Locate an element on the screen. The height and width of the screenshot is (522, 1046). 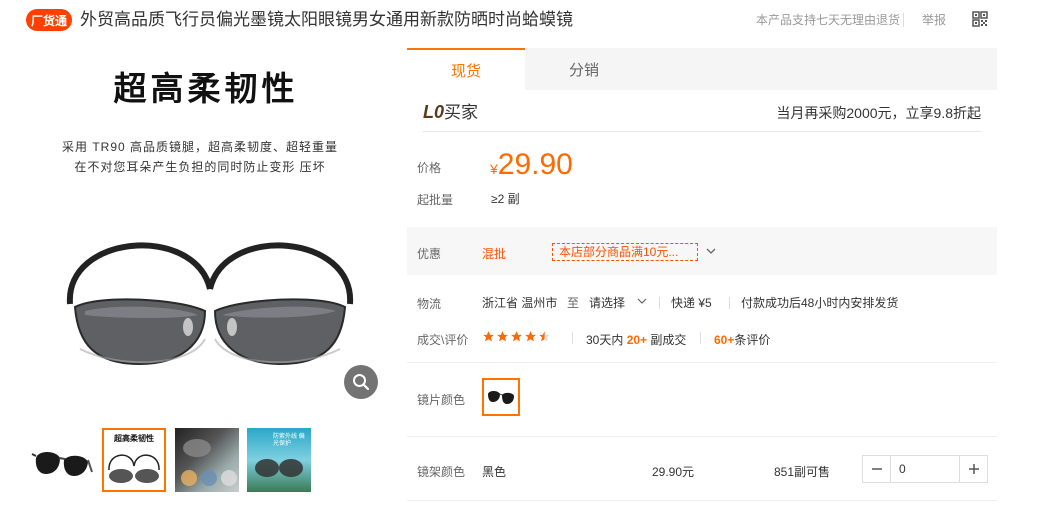
image-desc-line1: 采用 TR90 高品质镜腿，超高柔韧度、超轻重量 is located at coordinates (199, 147).